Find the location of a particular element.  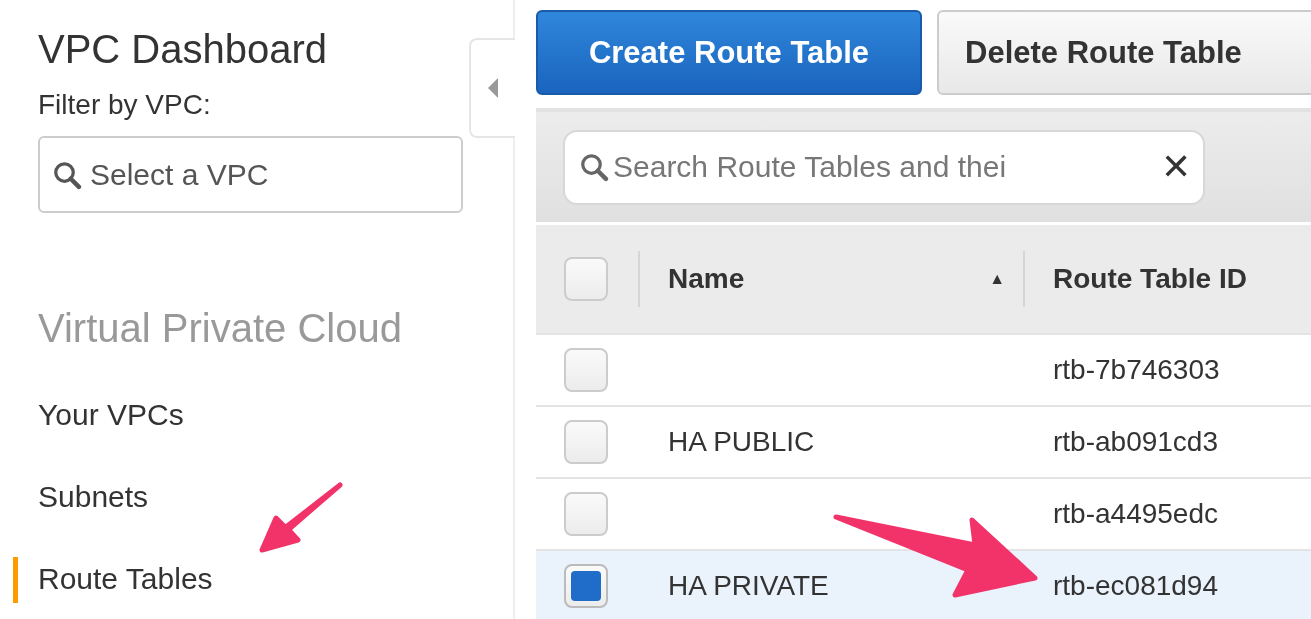

table-cell: rtb-7b746303 is located at coordinates (1136, 369).